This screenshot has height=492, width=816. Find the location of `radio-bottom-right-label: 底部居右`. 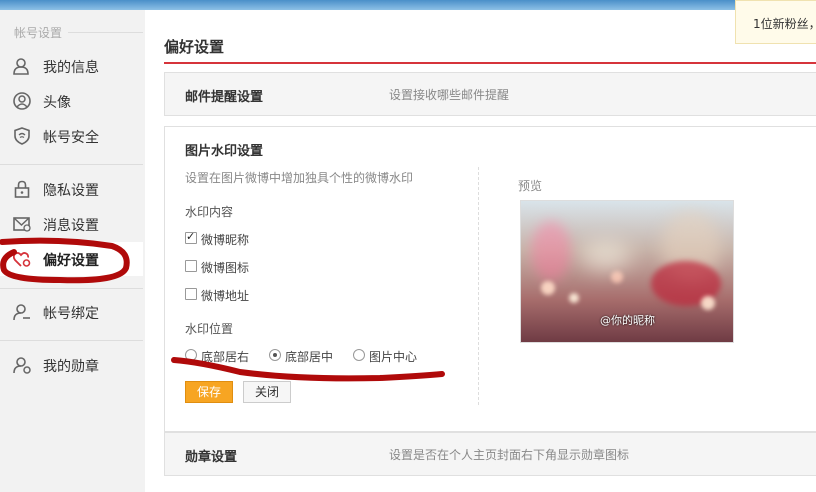

radio-bottom-right-label: 底部居右 is located at coordinates (225, 357).